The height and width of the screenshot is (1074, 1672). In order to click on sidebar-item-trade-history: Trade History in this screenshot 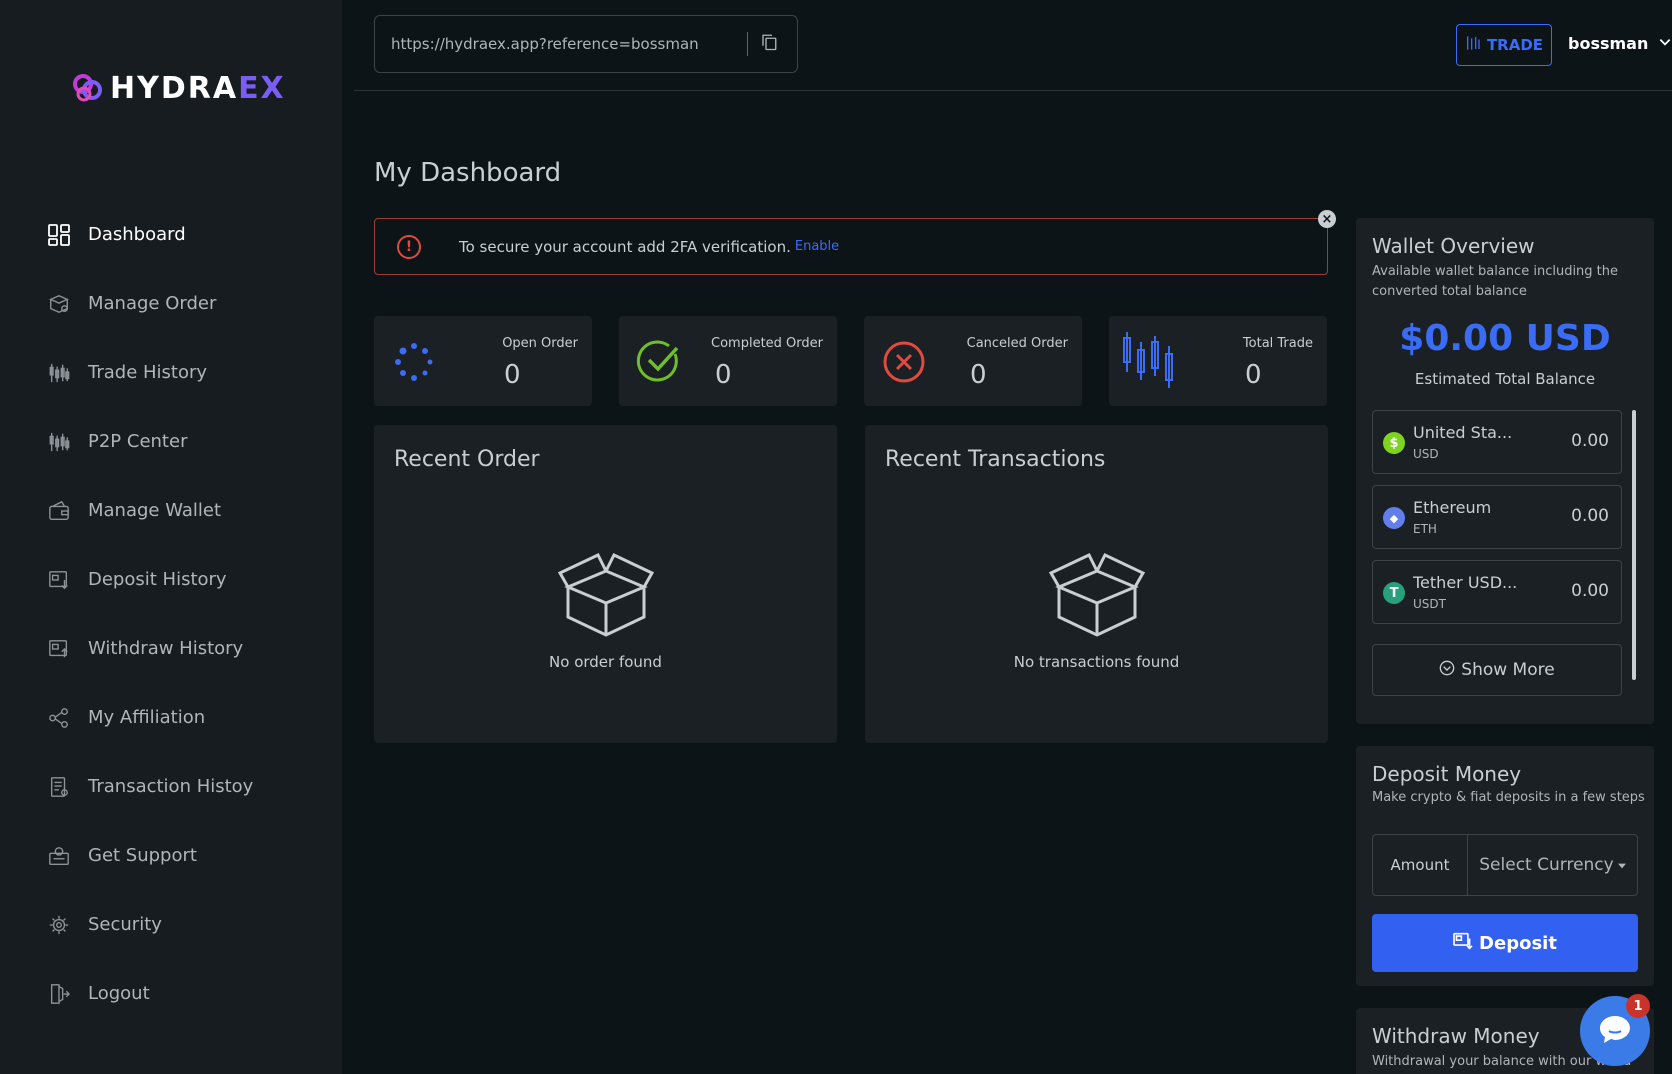, I will do `click(191, 372)`.